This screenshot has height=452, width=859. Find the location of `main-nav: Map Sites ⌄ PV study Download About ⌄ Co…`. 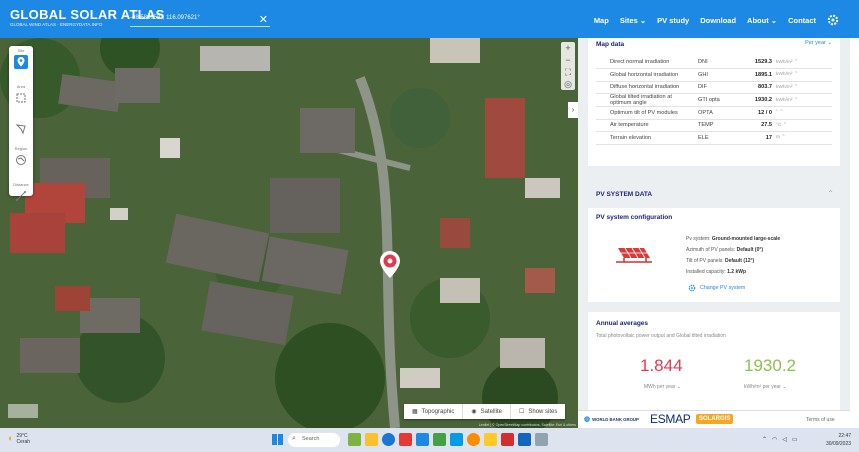

main-nav: Map Sites ⌄ PV study Download About ⌄ Co… is located at coordinates (716, 20).